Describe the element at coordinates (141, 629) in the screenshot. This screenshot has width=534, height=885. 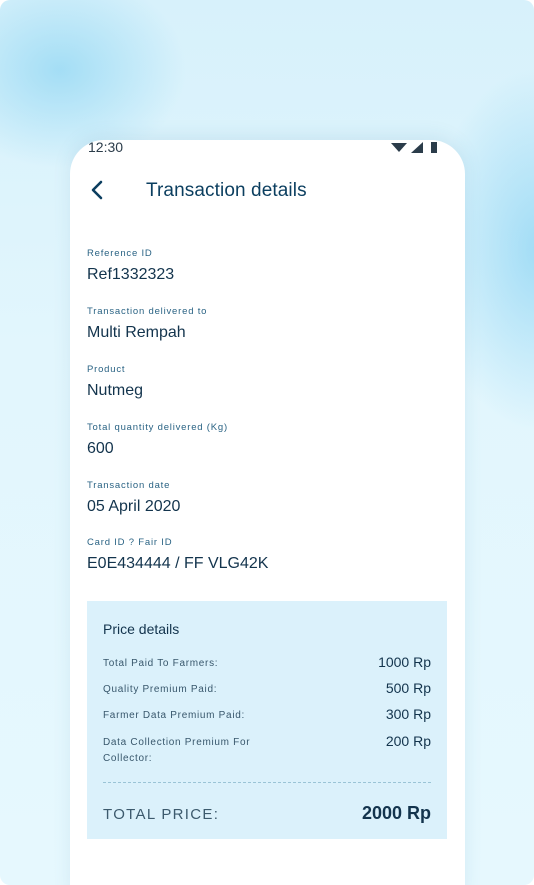
I see `price-details-title: Price details` at that location.